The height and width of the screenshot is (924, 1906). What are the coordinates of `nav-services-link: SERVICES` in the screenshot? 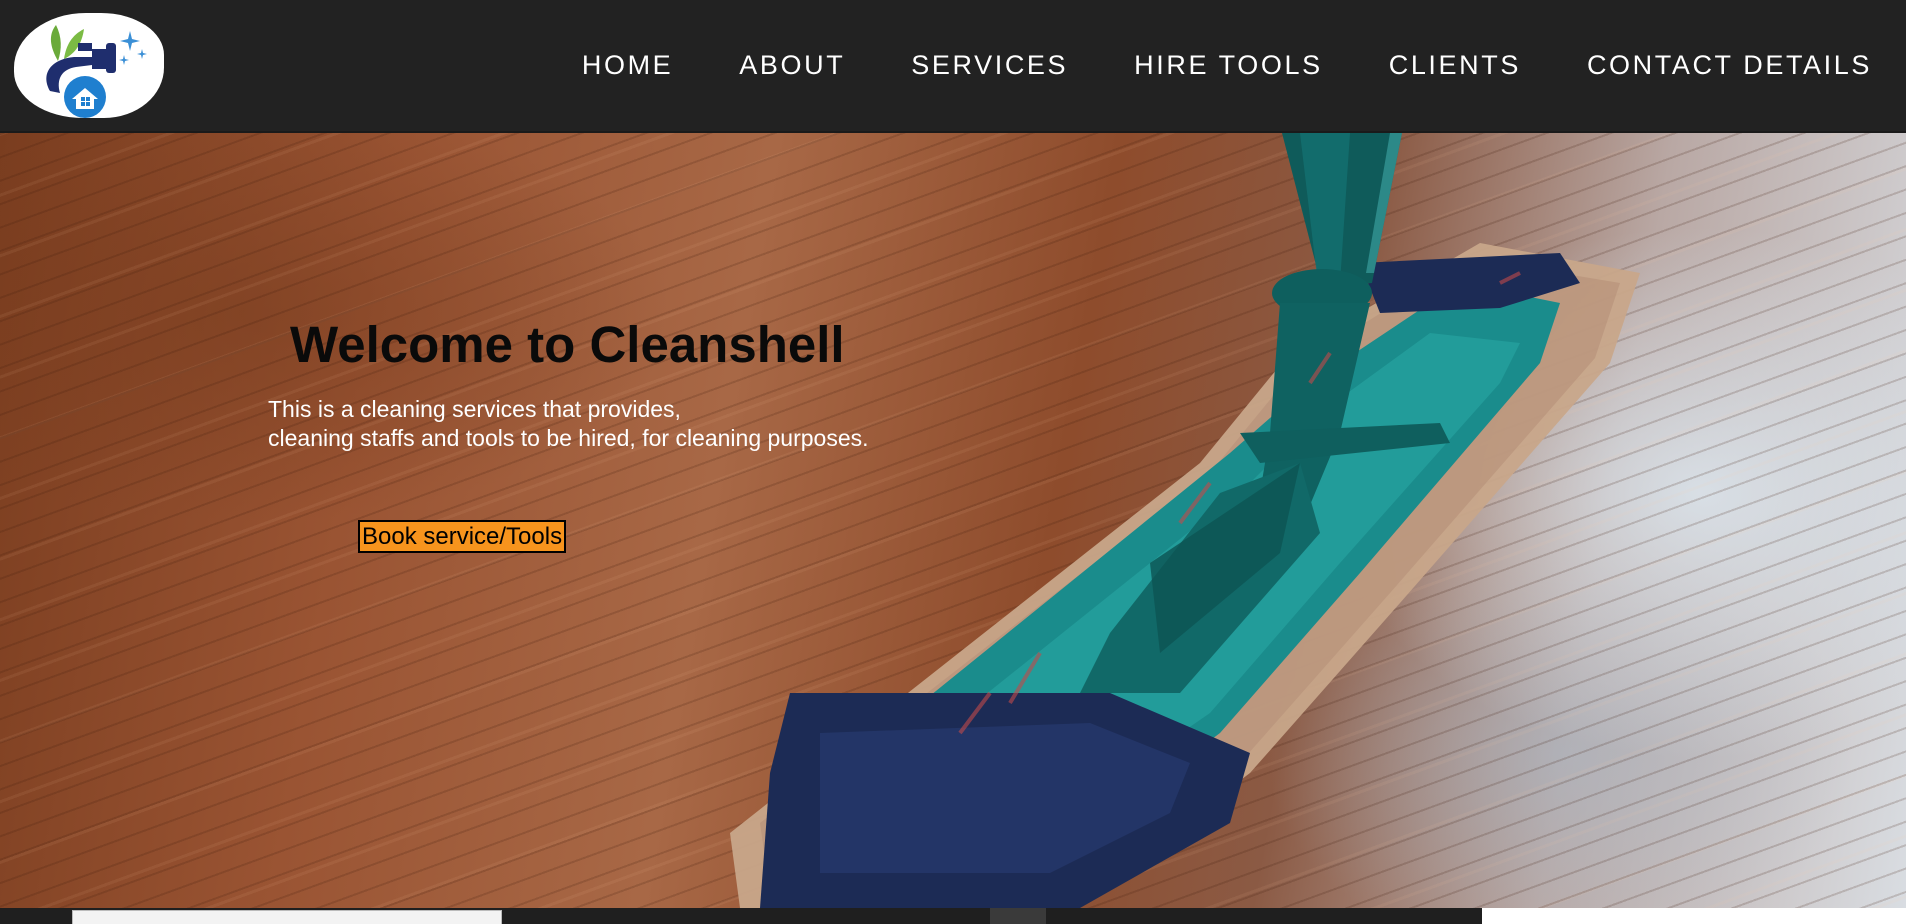 It's located at (989, 65).